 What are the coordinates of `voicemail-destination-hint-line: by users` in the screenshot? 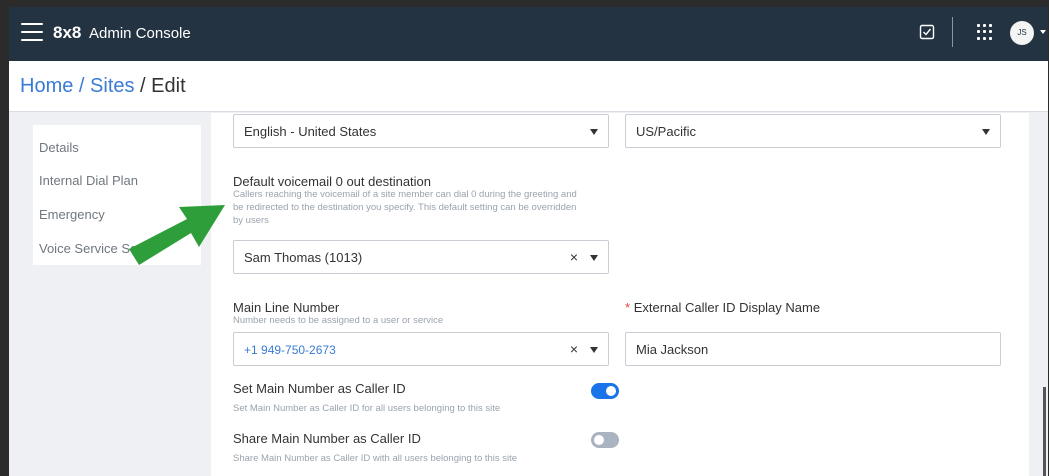 It's located at (251, 220).